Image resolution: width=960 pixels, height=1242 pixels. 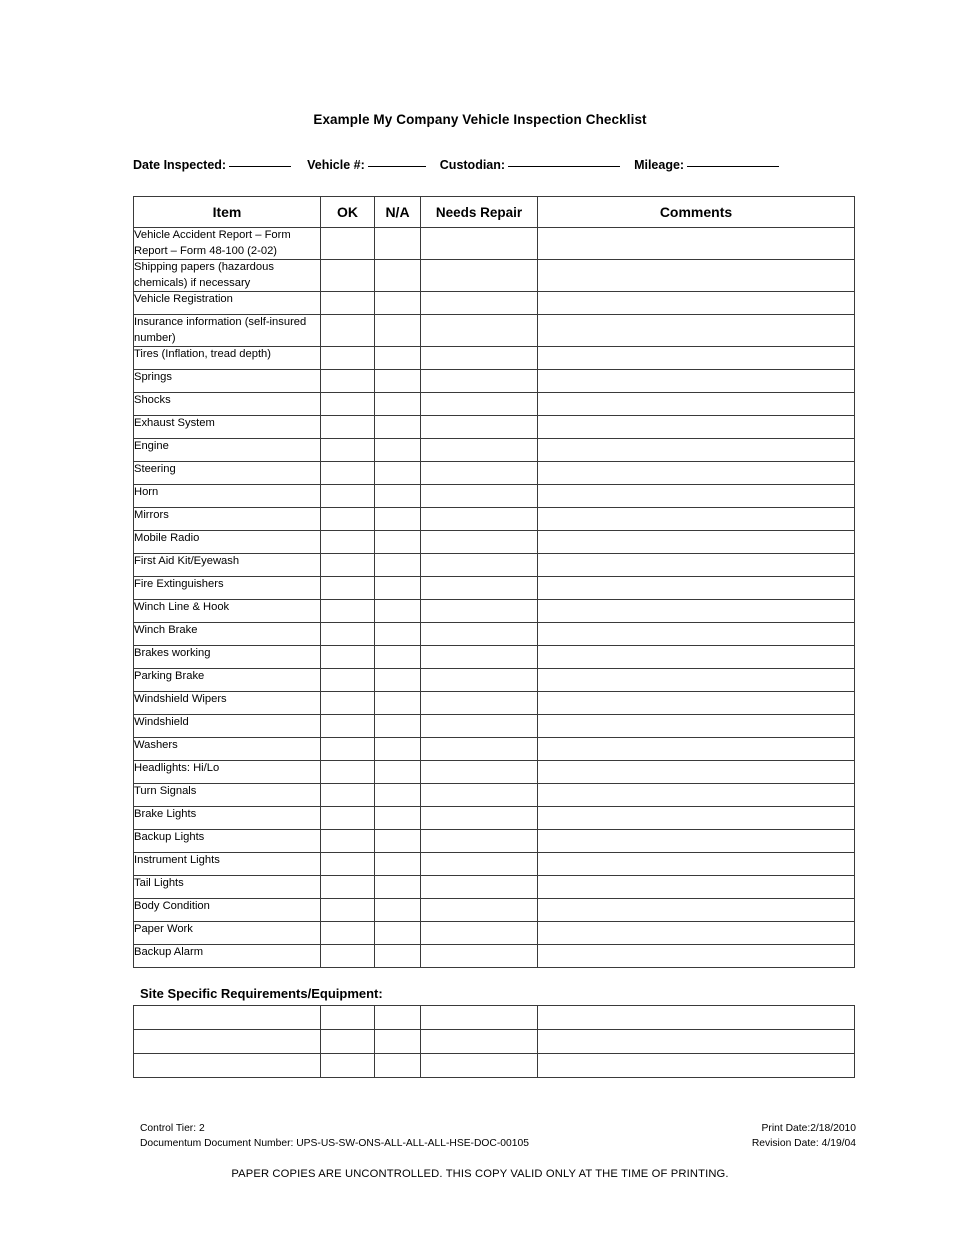 What do you see at coordinates (366, 165) in the screenshot?
I see `field-vehicle-number: Vehicle #:` at bounding box center [366, 165].